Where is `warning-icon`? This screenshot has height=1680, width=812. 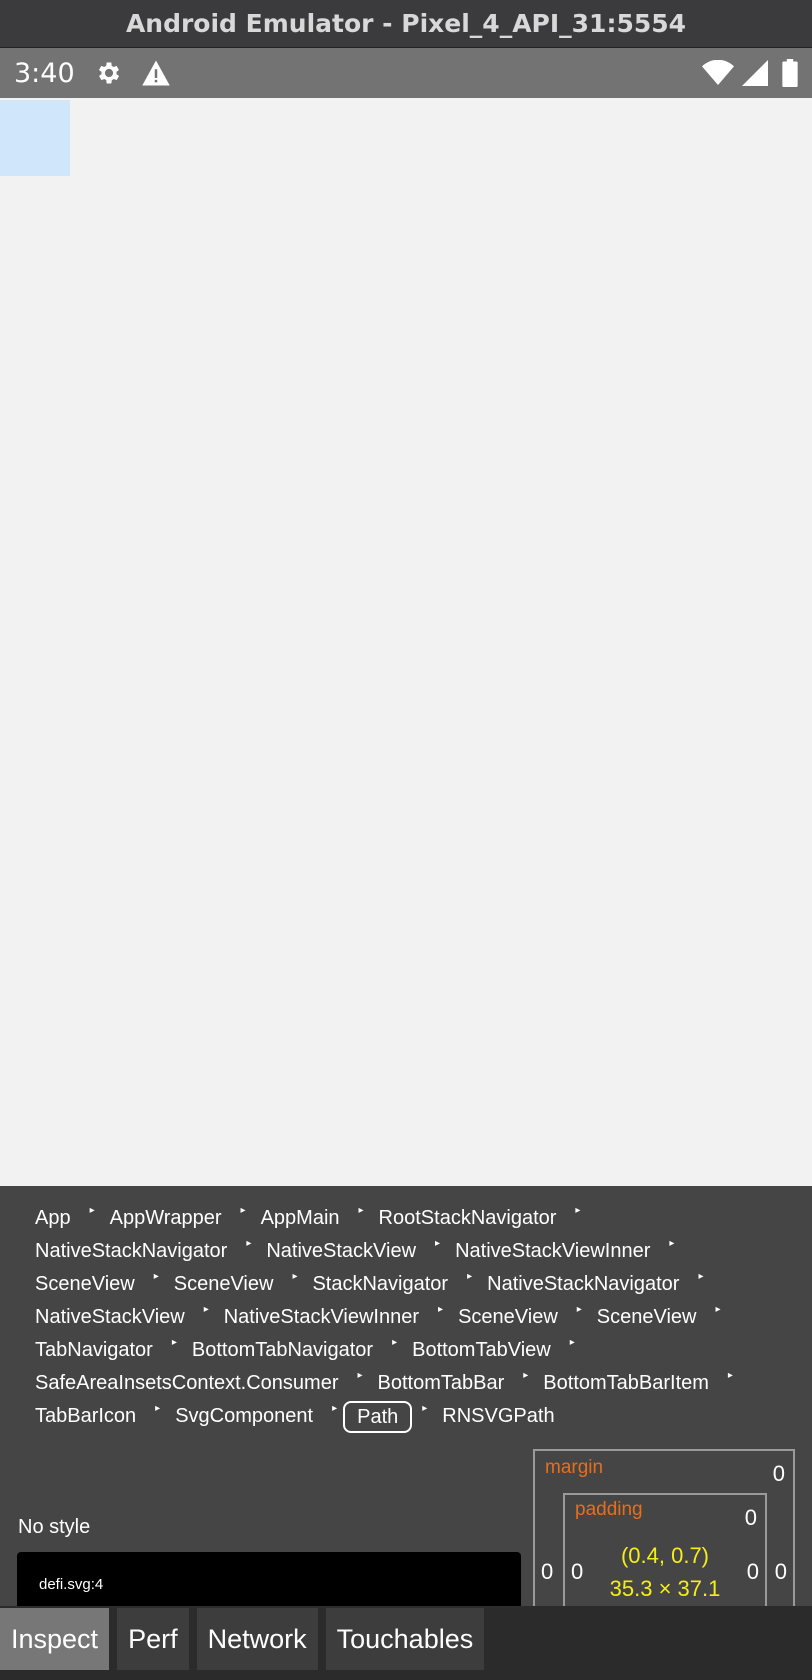
warning-icon is located at coordinates (156, 73).